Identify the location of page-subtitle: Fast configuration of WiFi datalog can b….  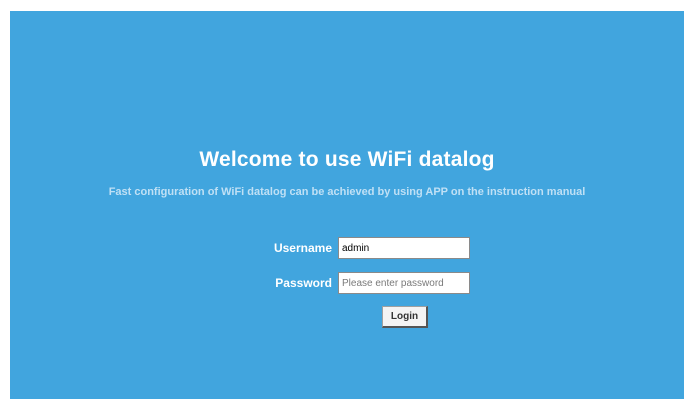
(347, 192).